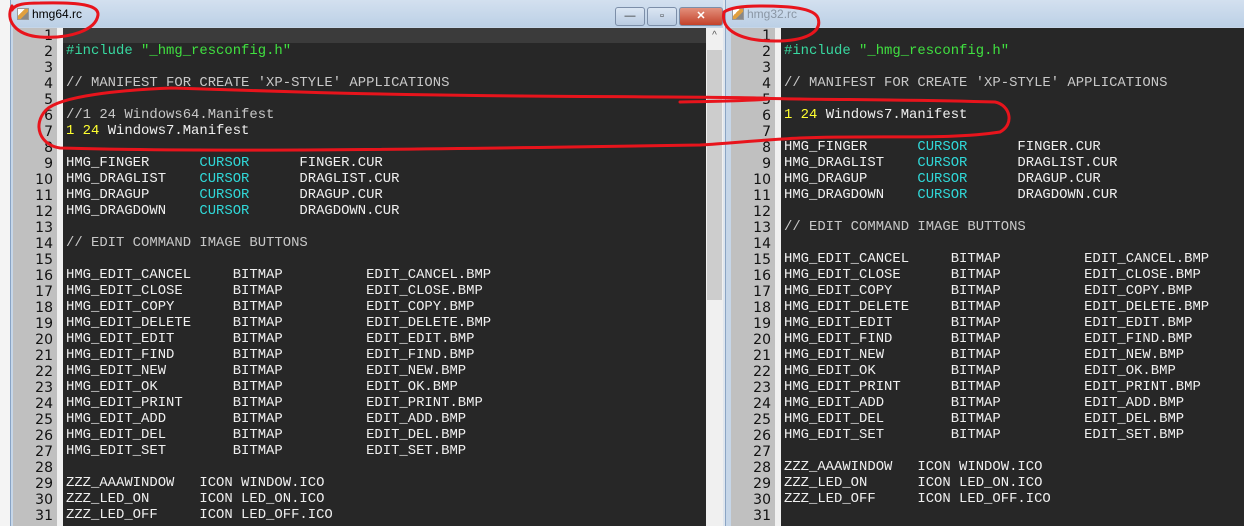 This screenshot has width=1244, height=526. Describe the element at coordinates (772, 14) in the screenshot. I see `title-text: hmg32.rc` at that location.